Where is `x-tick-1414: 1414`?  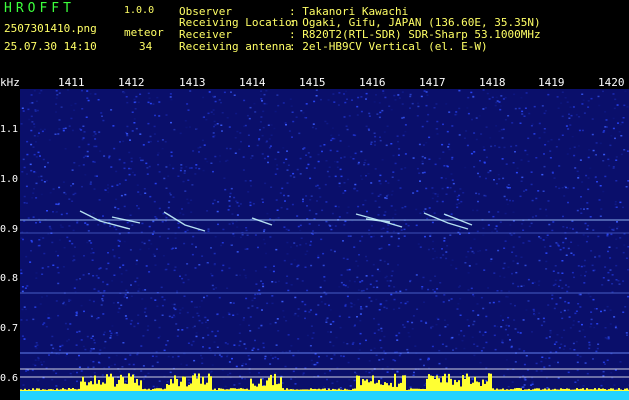
x-tick-1414: 1414 is located at coordinates (252, 82).